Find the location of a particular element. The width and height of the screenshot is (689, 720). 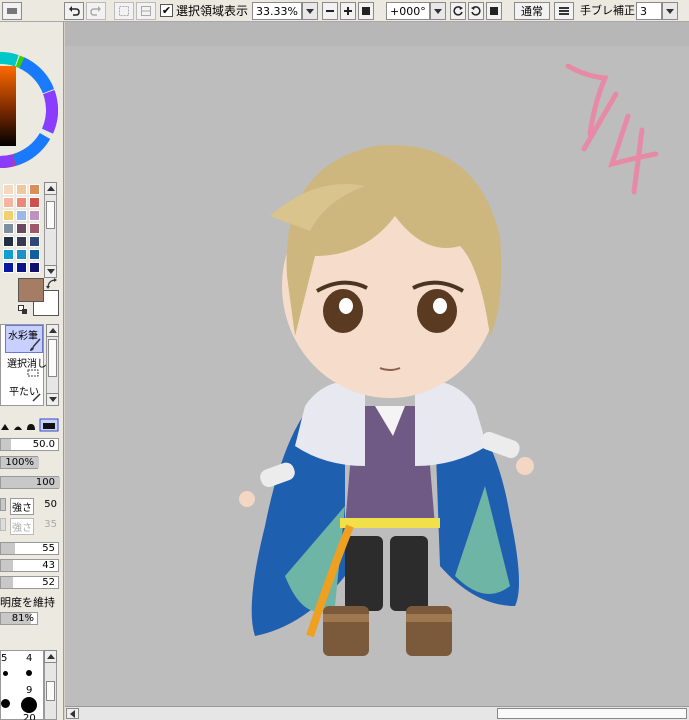

tool-list-scrollbar is located at coordinates (52, 365).